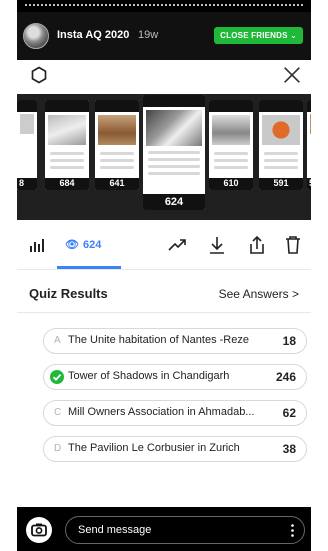 Image resolution: width=328 pixels, height=551 pixels. What do you see at coordinates (154, 448) in the screenshot?
I see `option-text: The Pavilion Le Corbusier in Zurich` at bounding box center [154, 448].